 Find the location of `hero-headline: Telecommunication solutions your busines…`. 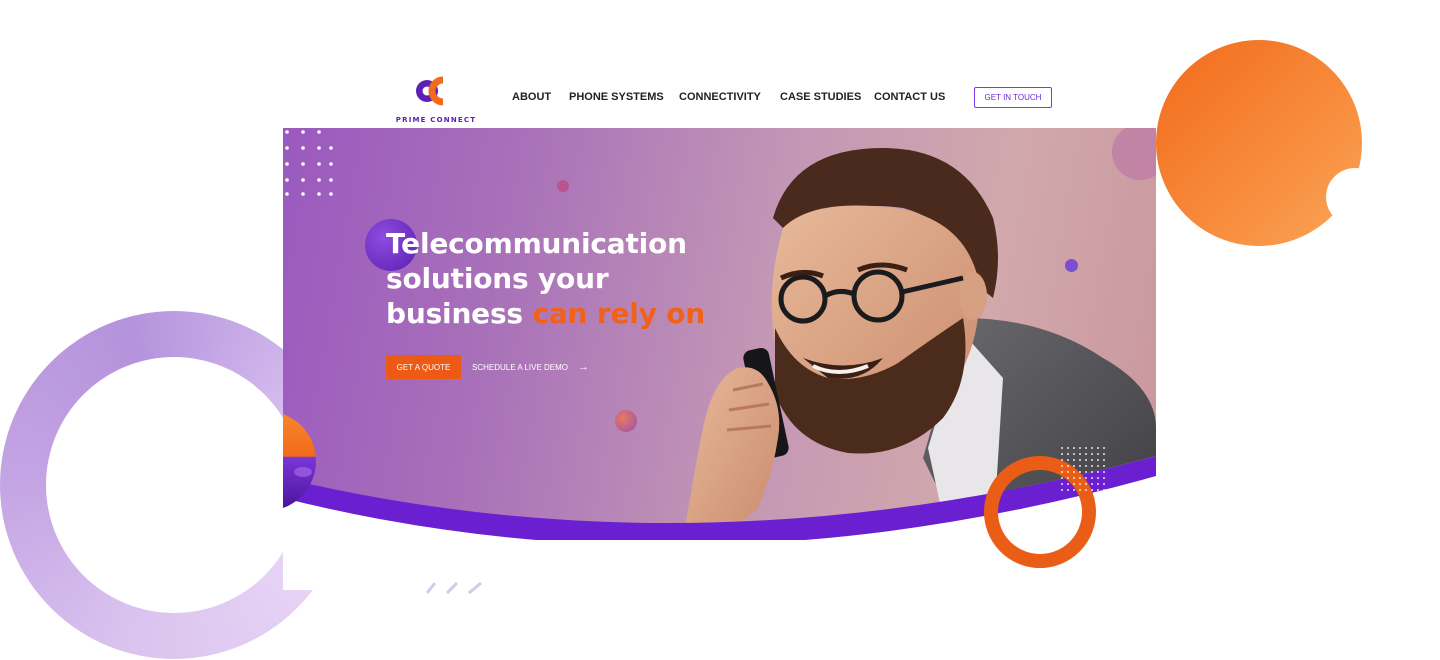

hero-headline: Telecommunication solutions your busines… is located at coordinates (545, 278).